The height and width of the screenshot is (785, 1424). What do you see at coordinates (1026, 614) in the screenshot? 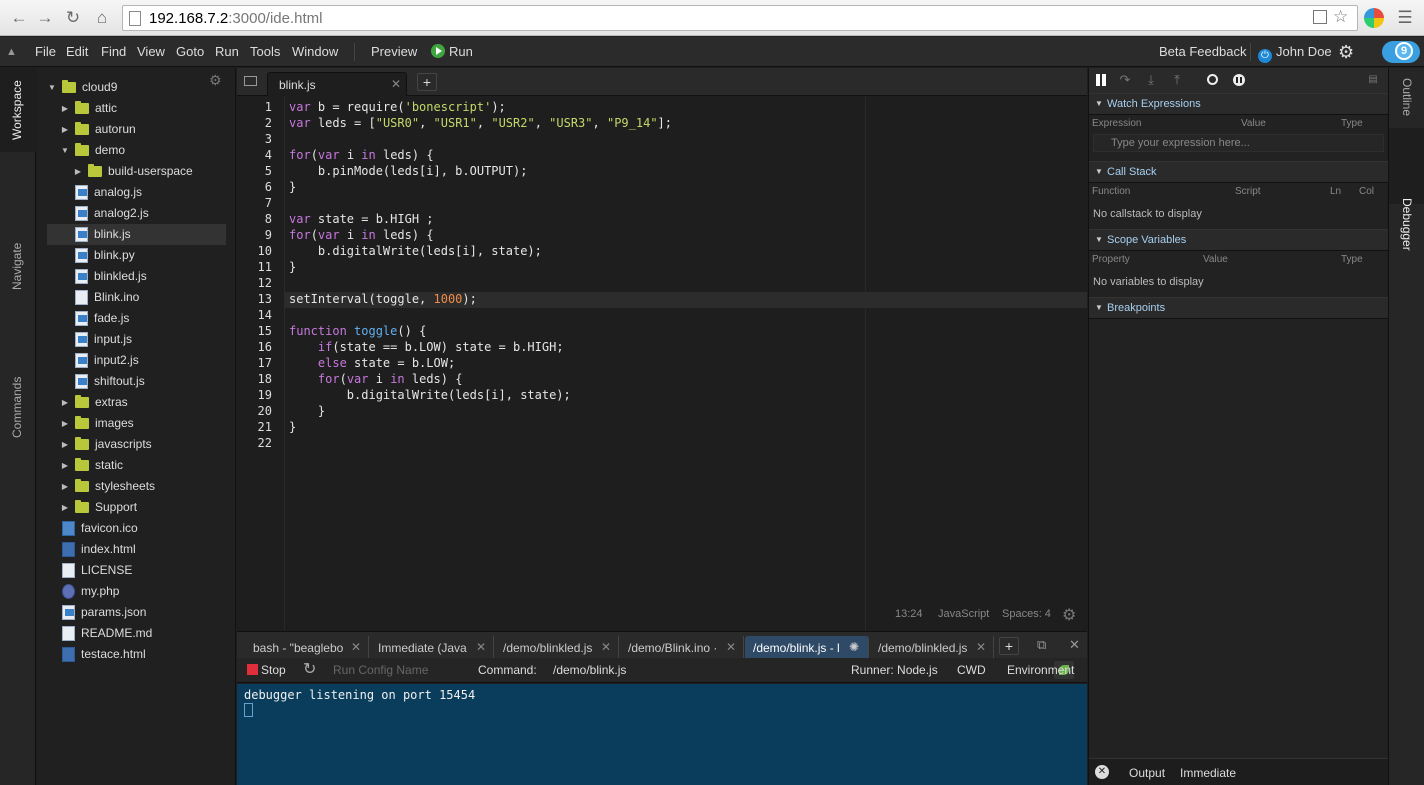
I see `indent-setting: Spaces: 4` at bounding box center [1026, 614].